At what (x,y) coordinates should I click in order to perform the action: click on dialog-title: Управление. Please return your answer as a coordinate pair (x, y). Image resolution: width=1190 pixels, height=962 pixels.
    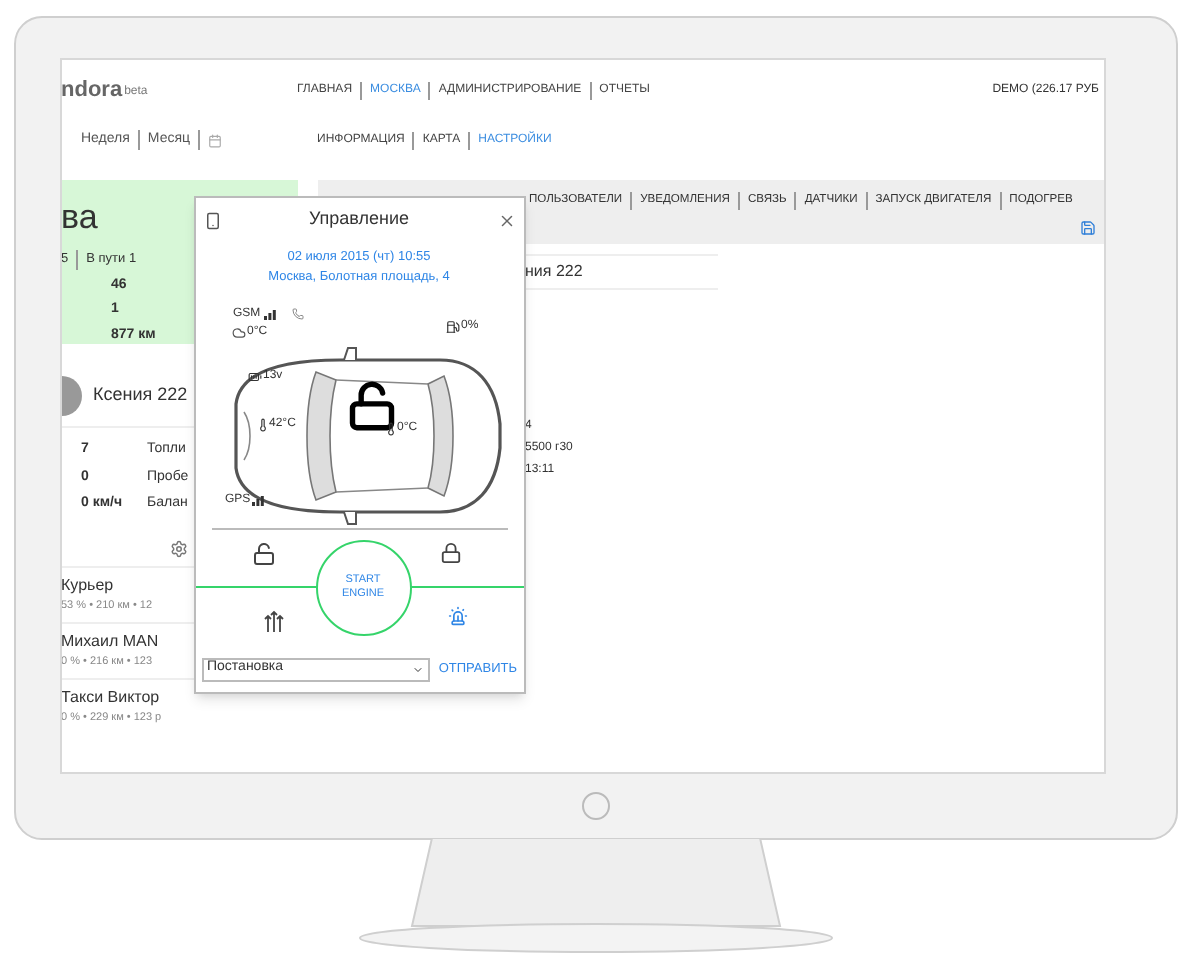
    Looking at the image, I should click on (359, 219).